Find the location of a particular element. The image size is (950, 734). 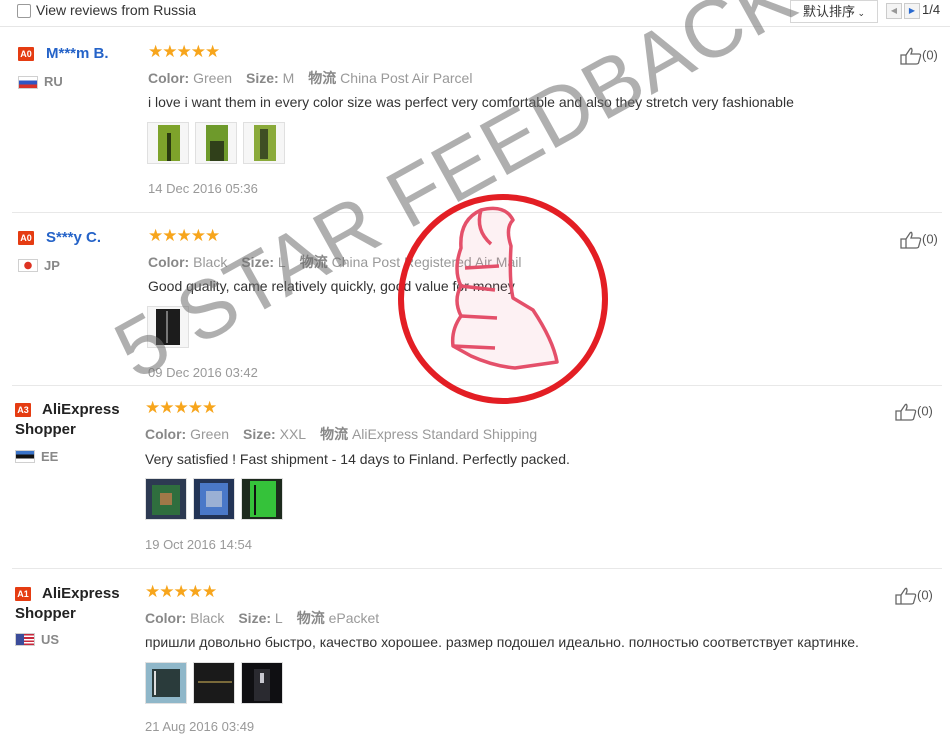

prev-page-button: ◀ is located at coordinates (894, 11).